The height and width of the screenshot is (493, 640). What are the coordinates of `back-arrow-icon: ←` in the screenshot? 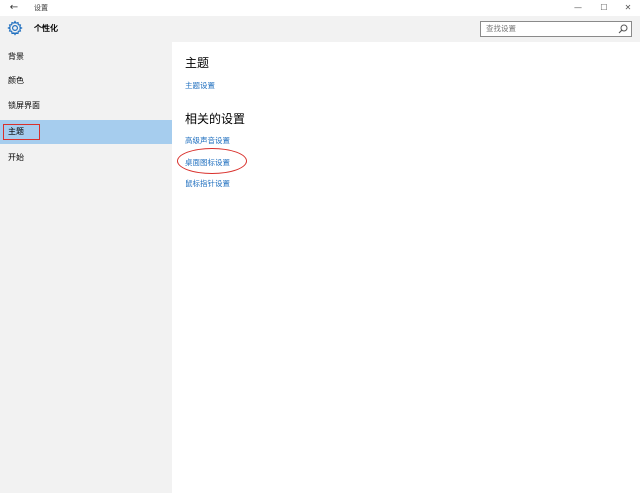 It's located at (14, 8).